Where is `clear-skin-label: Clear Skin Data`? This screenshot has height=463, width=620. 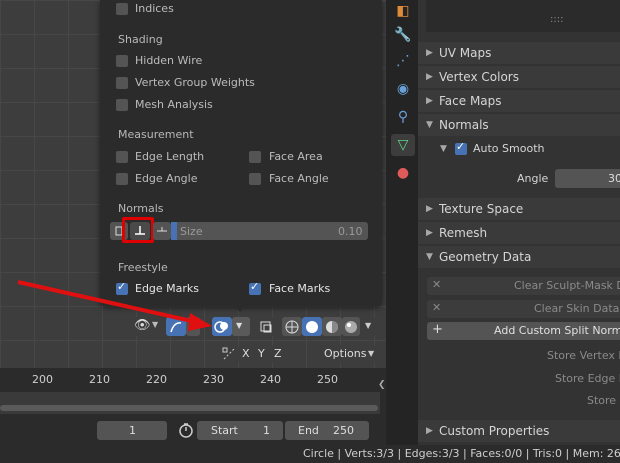 clear-skin-label: Clear Skin Data is located at coordinates (577, 308).